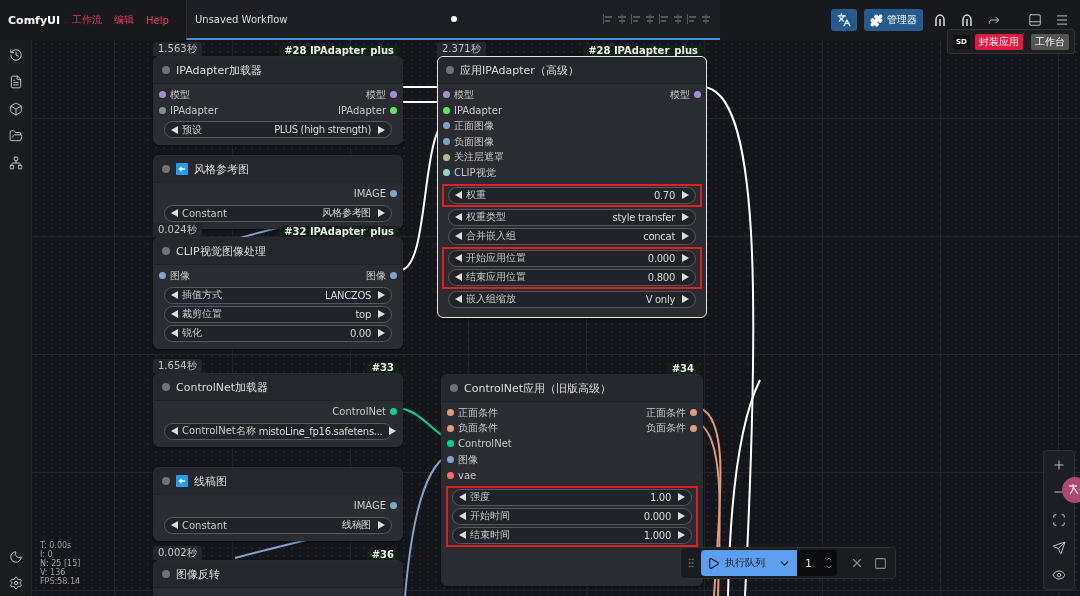 The height and width of the screenshot is (596, 1080). What do you see at coordinates (198, 574) in the screenshot?
I see `node-title: 图像反转` at bounding box center [198, 574].